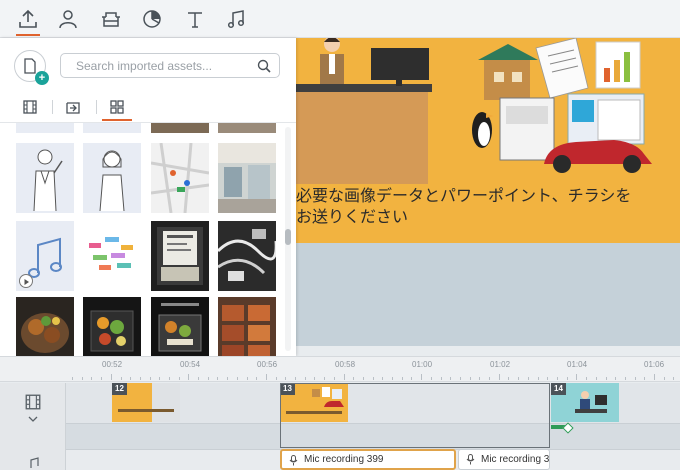 This screenshot has width=680, height=470. I want to click on audio-clip-selected: Mic recording 399, so click(368, 459).